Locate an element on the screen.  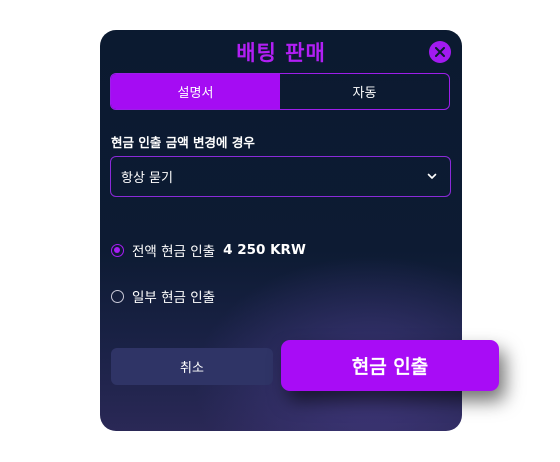
modal-title: 배팅 판매 is located at coordinates (281, 53).